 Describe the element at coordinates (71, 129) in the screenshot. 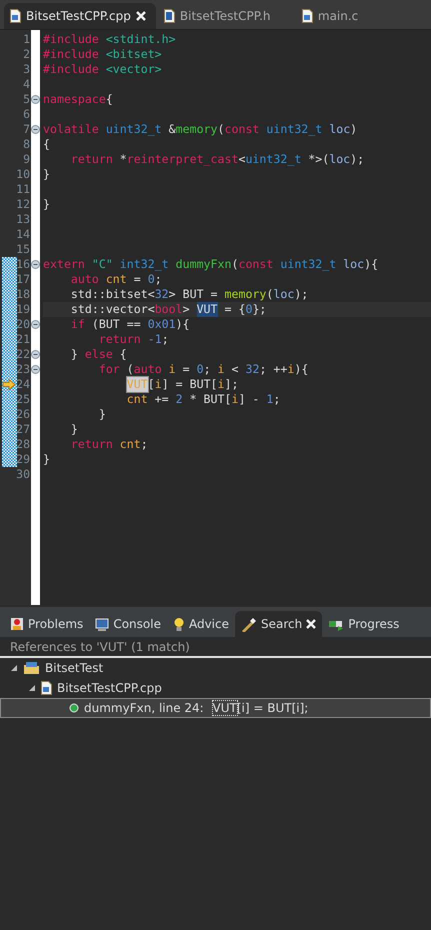

I see `code-token: volatile` at that location.